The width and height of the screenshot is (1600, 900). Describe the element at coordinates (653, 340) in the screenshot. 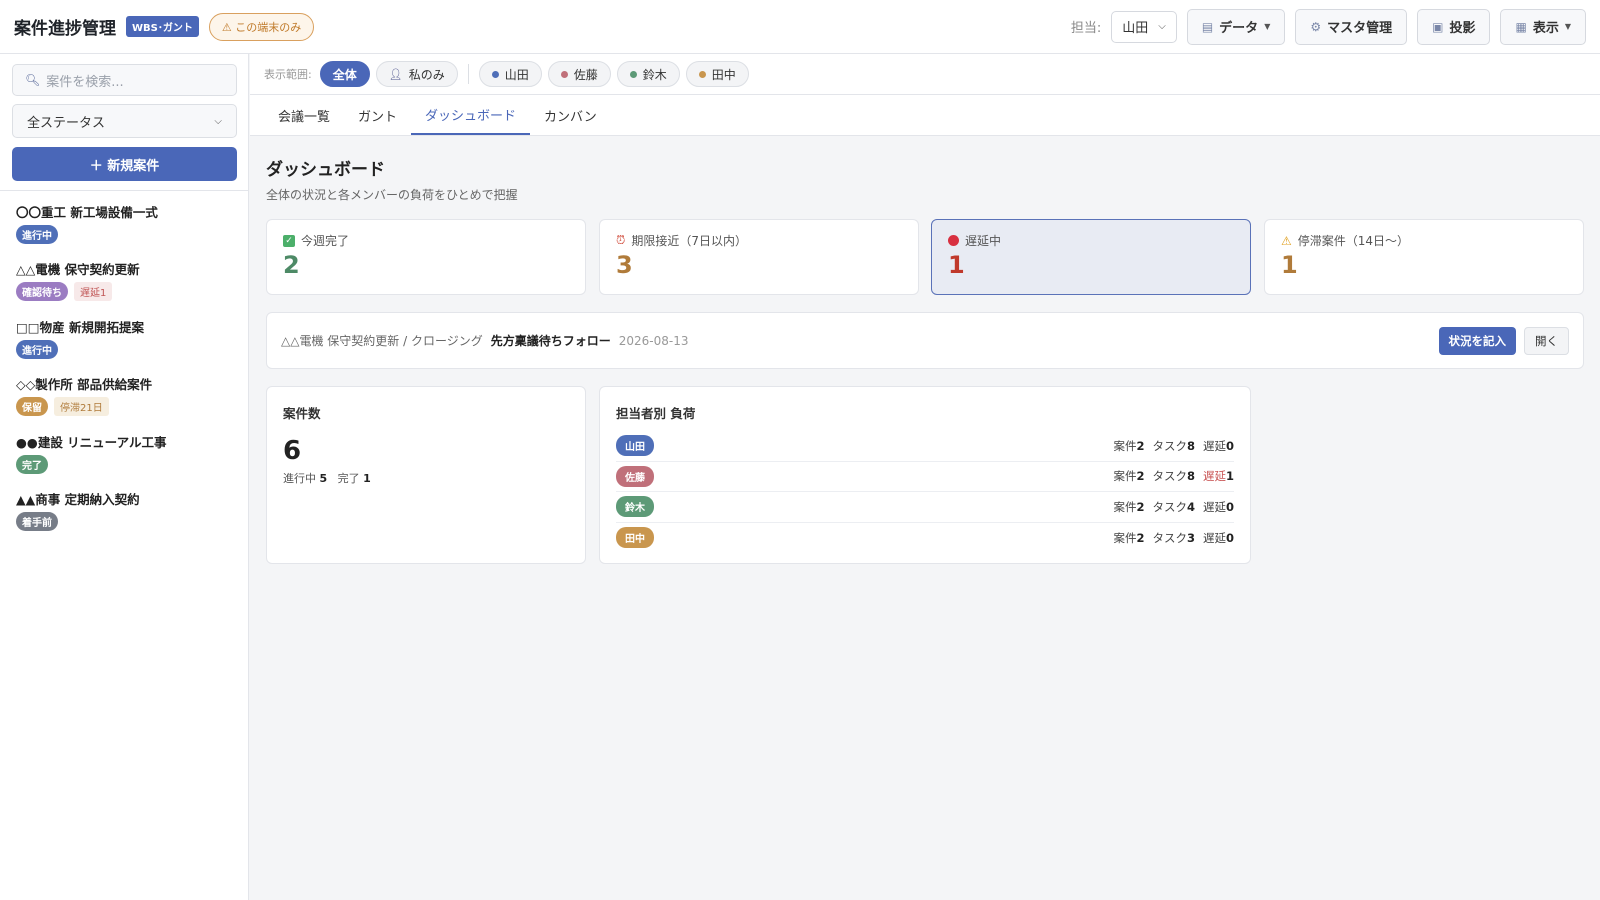

I see `task-due-date: 2026-08-13` at that location.